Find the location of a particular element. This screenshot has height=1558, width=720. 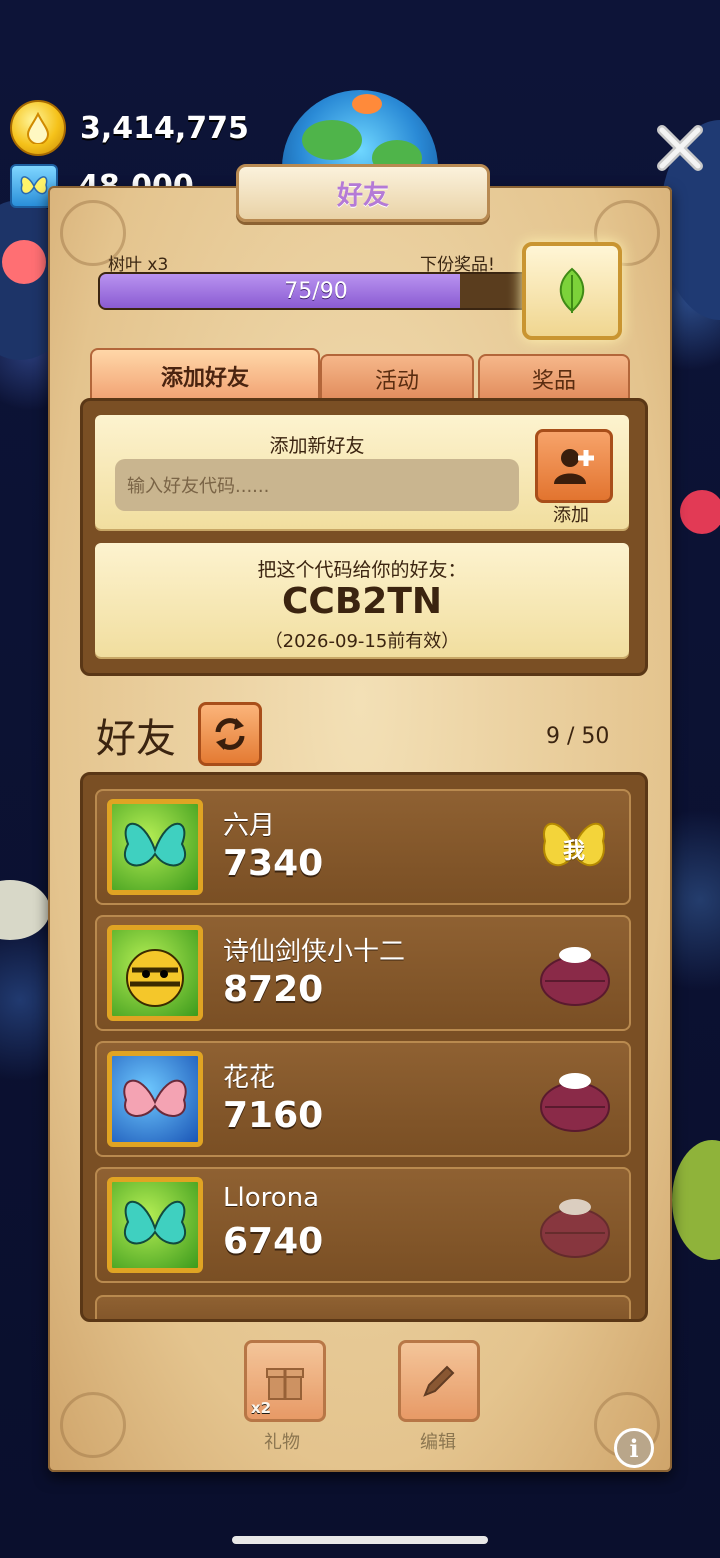

close-button is located at coordinates (680, 148).